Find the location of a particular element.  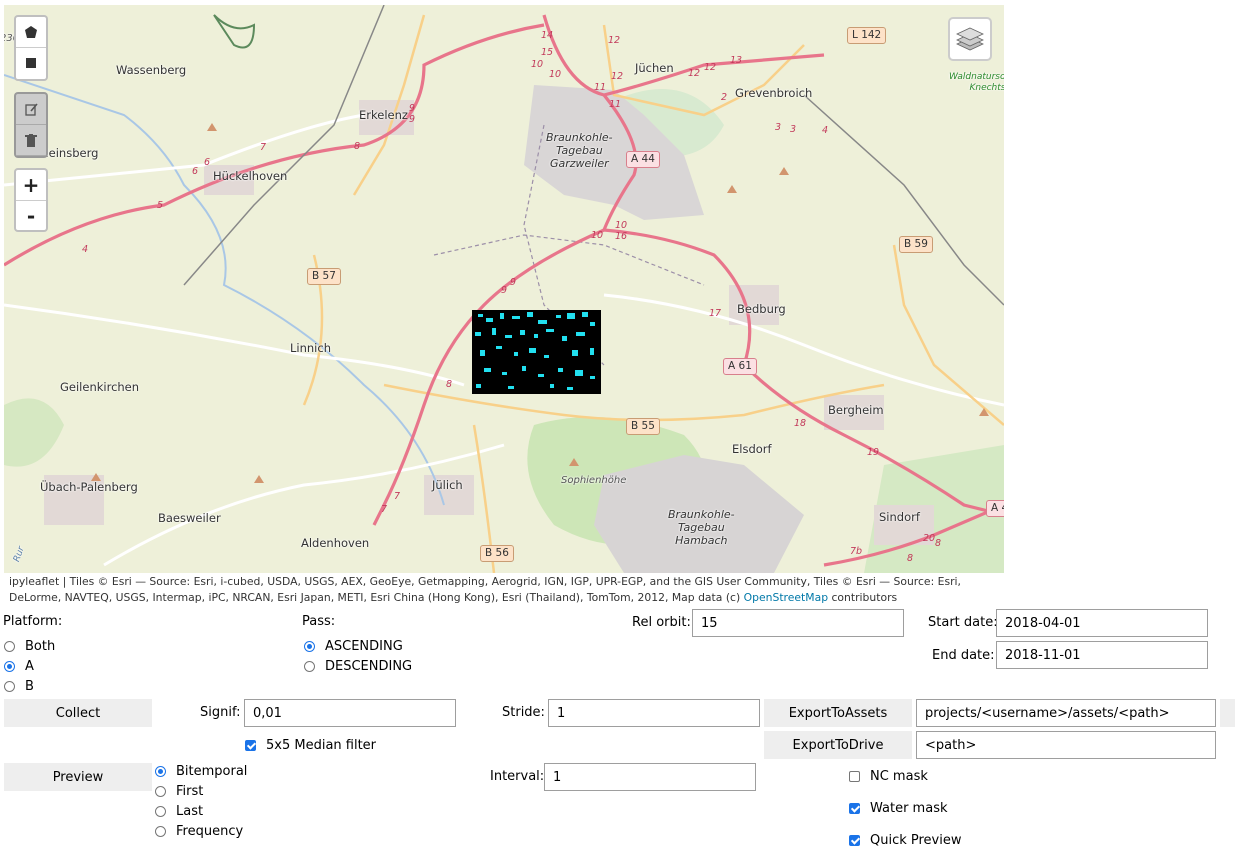

city-label: Baesweiler is located at coordinates (189, 518).